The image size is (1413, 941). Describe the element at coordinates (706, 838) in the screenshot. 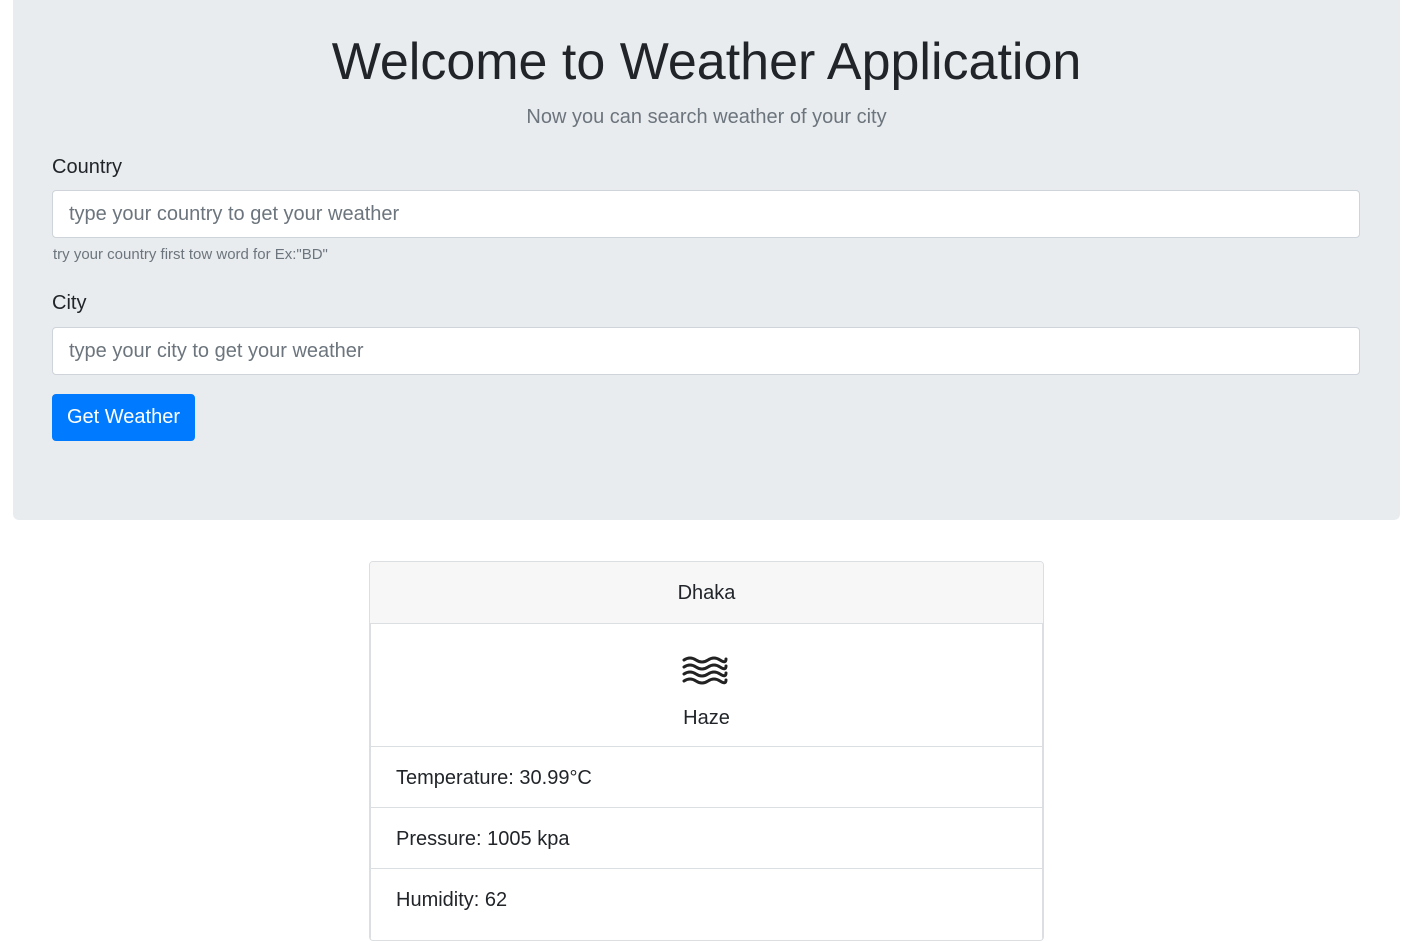

I see `pressure-item: Pressure: 1005 kpa` at that location.